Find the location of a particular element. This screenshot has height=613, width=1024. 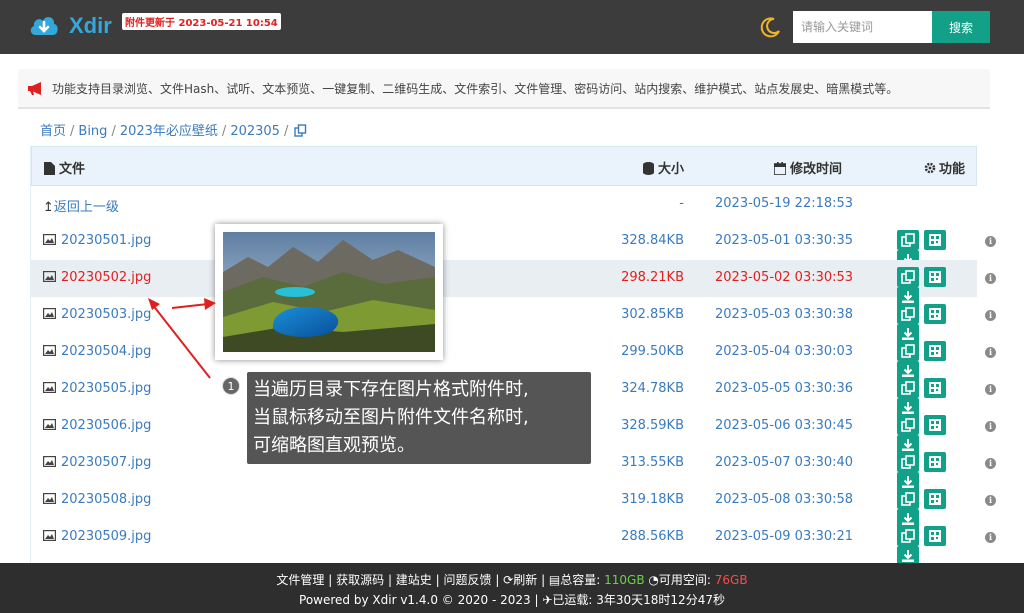

header-actions: 功能 is located at coordinates (944, 167).